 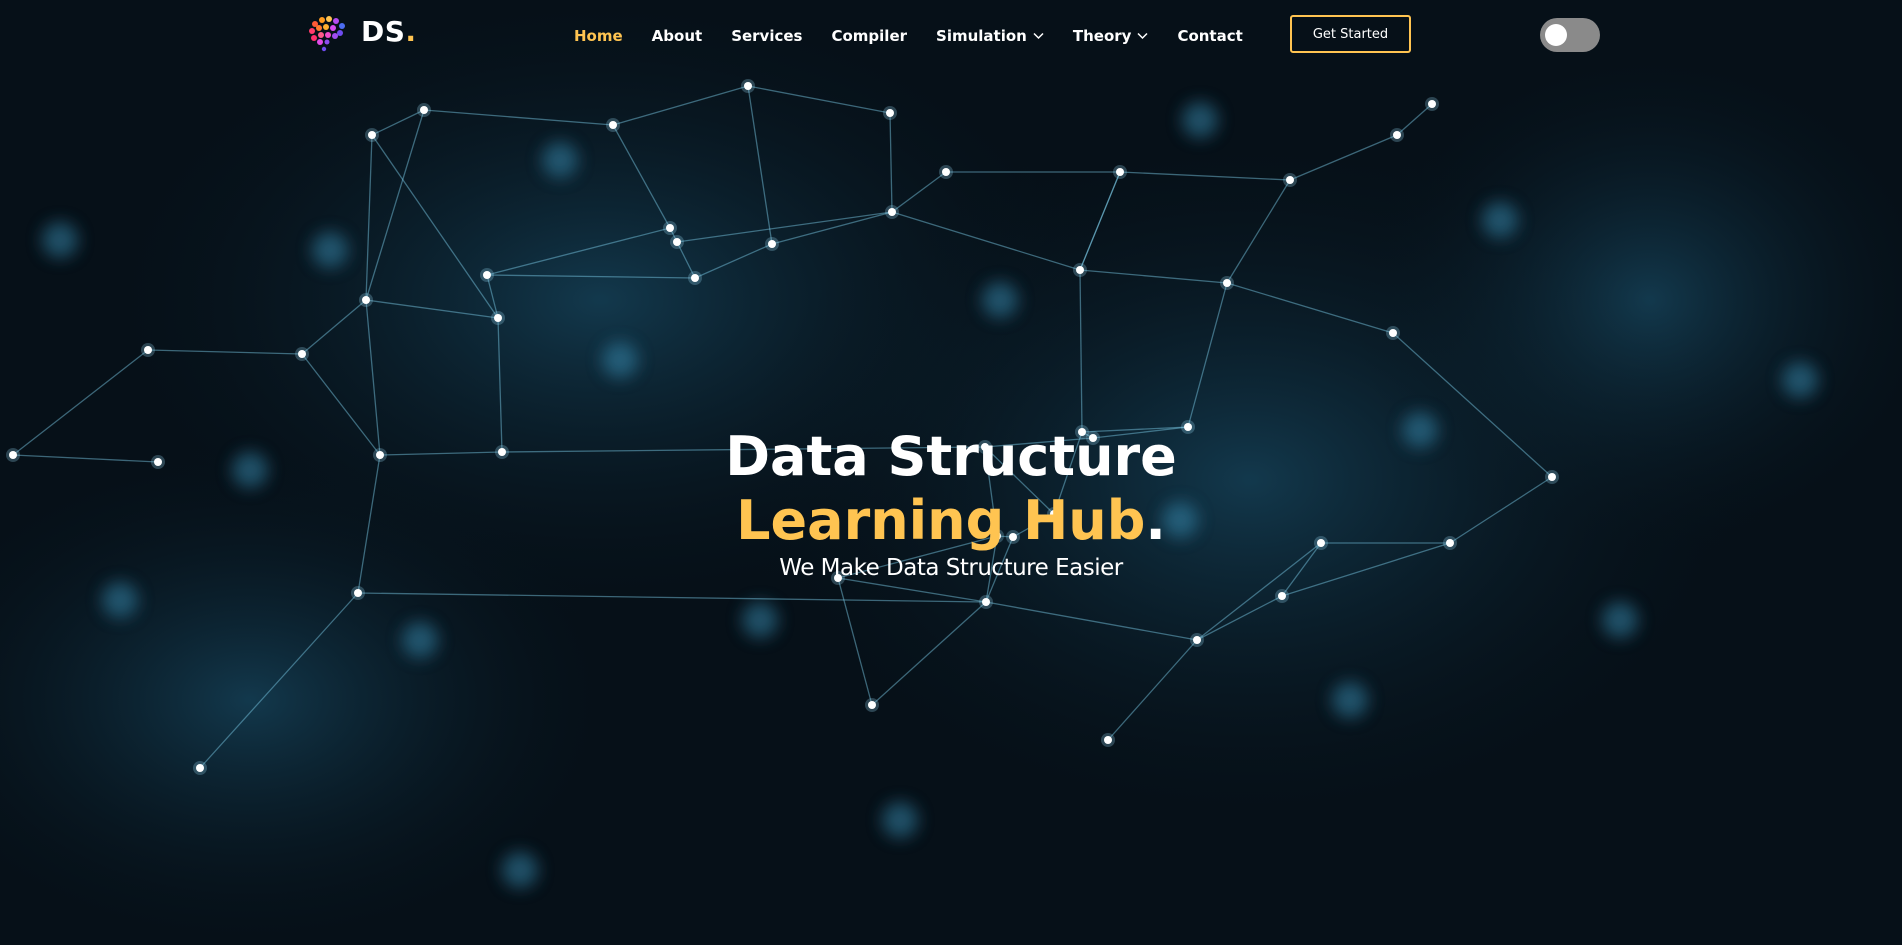 I want to click on nav-about-label: About, so click(x=677, y=36).